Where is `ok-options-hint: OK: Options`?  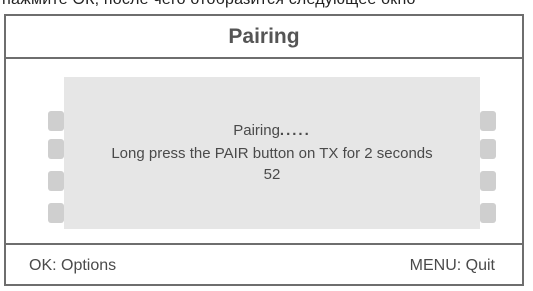 ok-options-hint: OK: Options is located at coordinates (72, 266).